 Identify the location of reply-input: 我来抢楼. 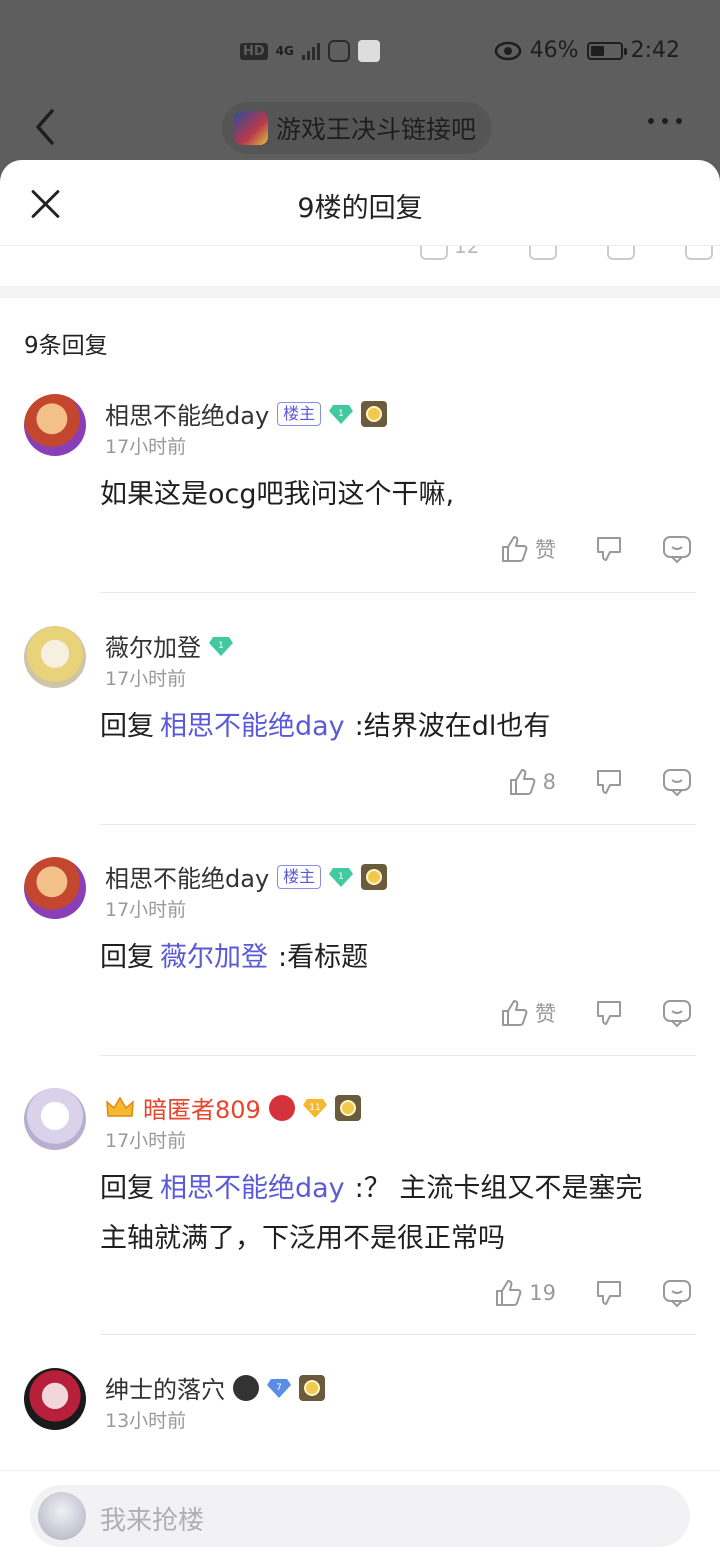
(360, 1516).